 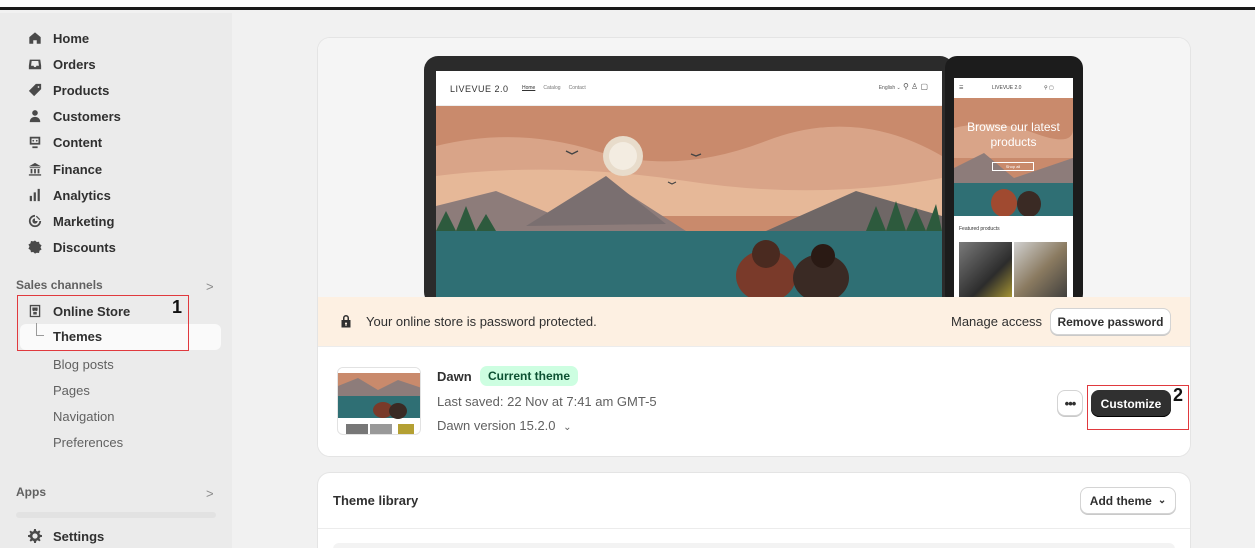 What do you see at coordinates (1110, 321) in the screenshot?
I see `remove-password-button: Remove password` at bounding box center [1110, 321].